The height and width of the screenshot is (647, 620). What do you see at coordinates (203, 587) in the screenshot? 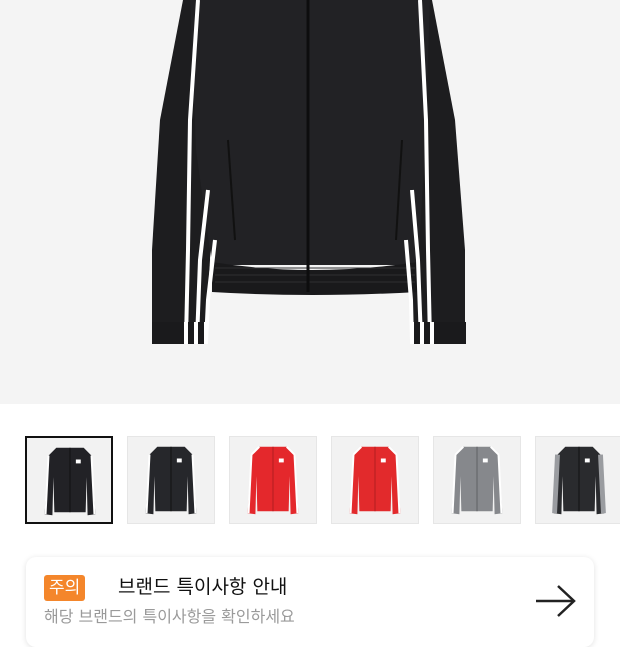
I see `notice-title: 브랜드 특이사항 안내` at bounding box center [203, 587].